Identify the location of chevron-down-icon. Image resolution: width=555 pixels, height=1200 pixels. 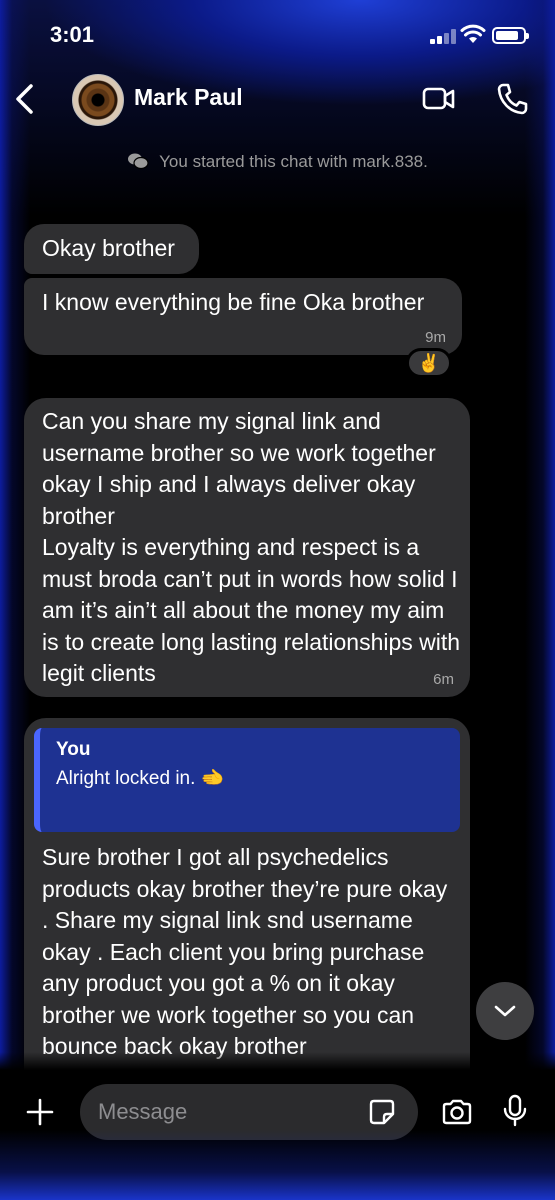
(505, 1011).